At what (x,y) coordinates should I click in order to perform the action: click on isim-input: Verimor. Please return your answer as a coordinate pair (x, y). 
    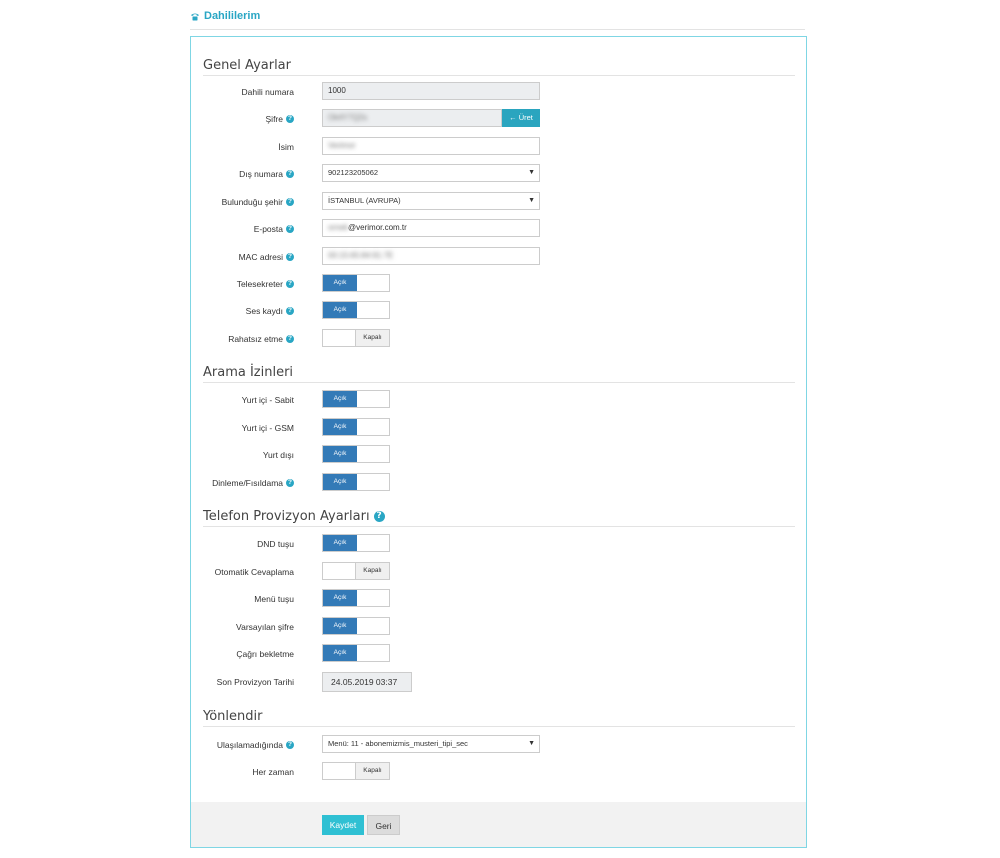
    Looking at the image, I should click on (431, 146).